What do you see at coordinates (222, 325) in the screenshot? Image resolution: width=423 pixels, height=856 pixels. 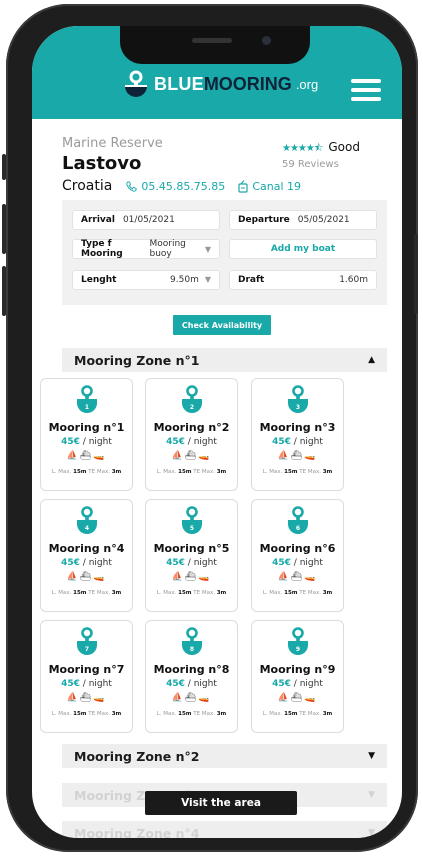 I see `check-availability-button: Check Availability` at bounding box center [222, 325].